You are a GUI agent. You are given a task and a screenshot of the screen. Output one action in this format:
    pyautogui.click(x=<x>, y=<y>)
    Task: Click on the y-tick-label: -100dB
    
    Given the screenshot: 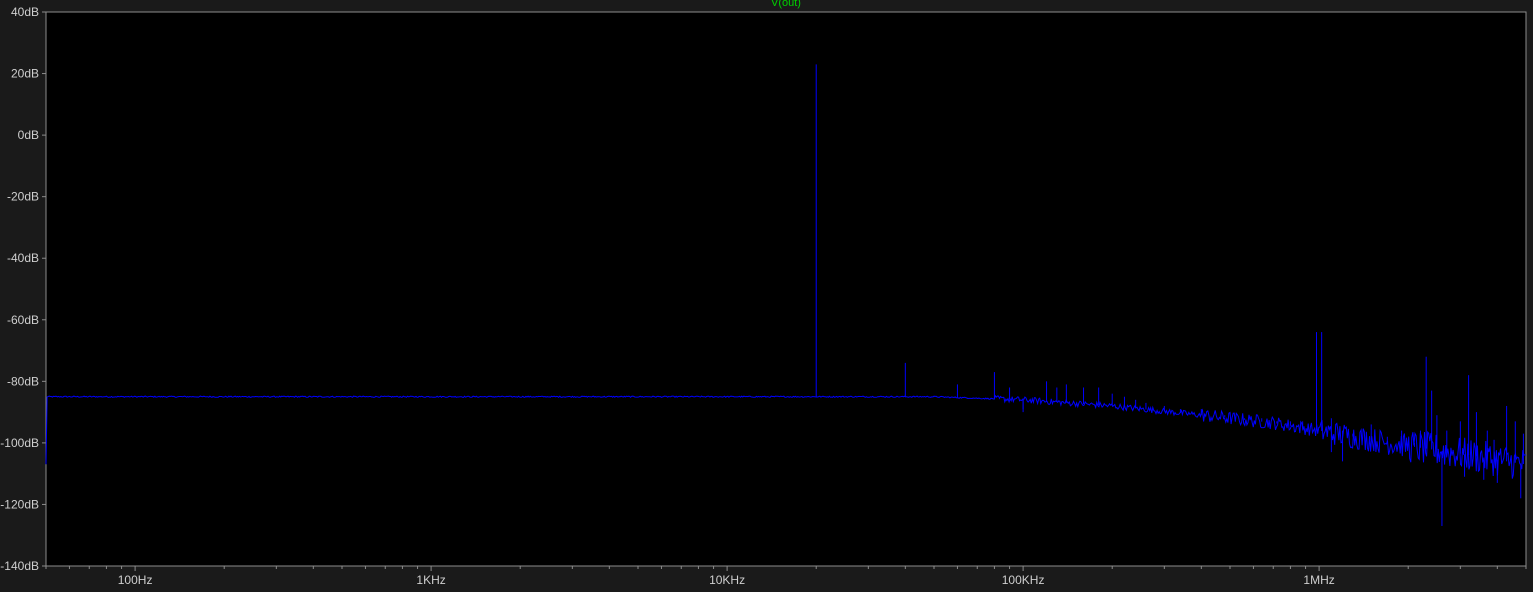 What is the action you would take?
    pyautogui.click(x=19, y=443)
    